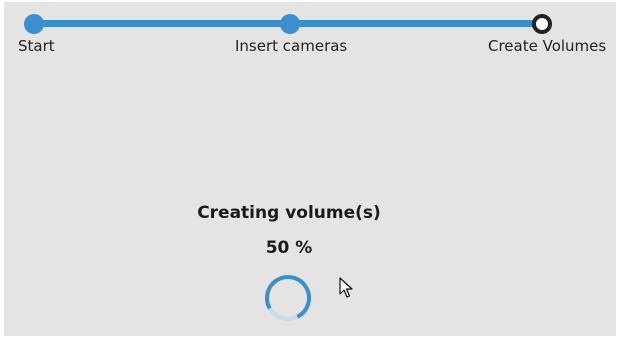 The image size is (620, 338). Describe the element at coordinates (36, 46) in the screenshot. I see `step-label-start: Start` at that location.